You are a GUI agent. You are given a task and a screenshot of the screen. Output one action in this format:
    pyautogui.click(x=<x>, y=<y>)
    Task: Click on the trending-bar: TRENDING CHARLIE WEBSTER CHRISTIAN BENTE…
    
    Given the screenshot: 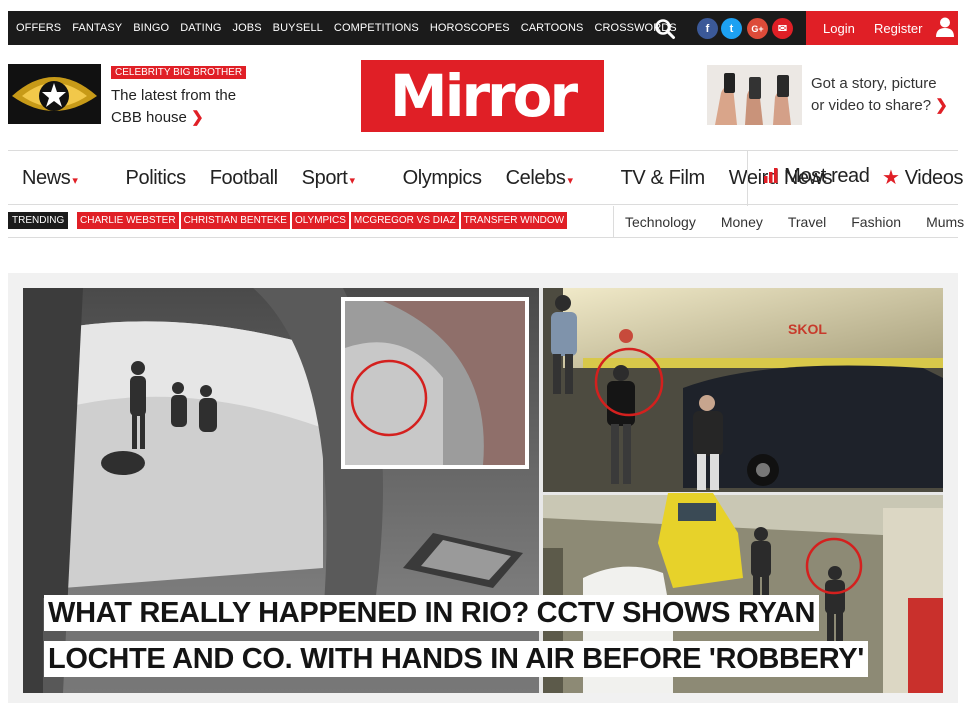 What is the action you would take?
    pyautogui.click(x=486, y=222)
    